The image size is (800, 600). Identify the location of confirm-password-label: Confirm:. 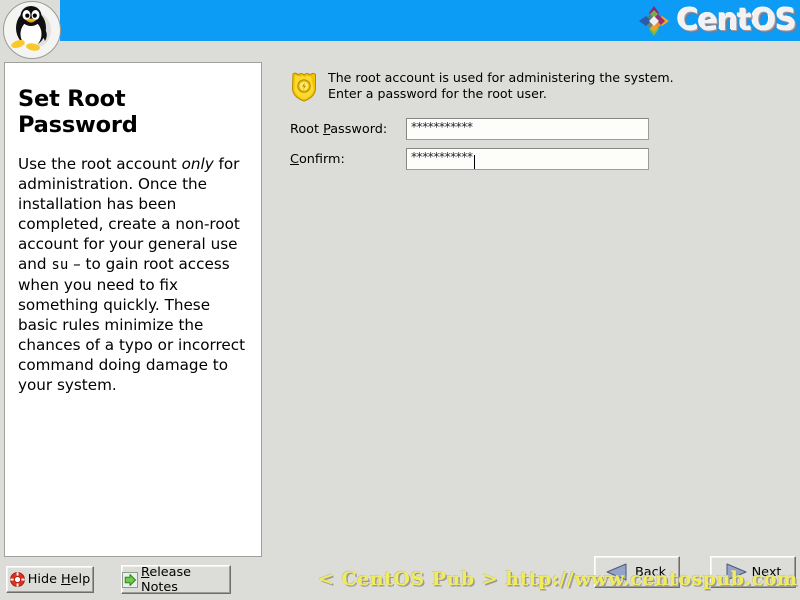
(348, 159).